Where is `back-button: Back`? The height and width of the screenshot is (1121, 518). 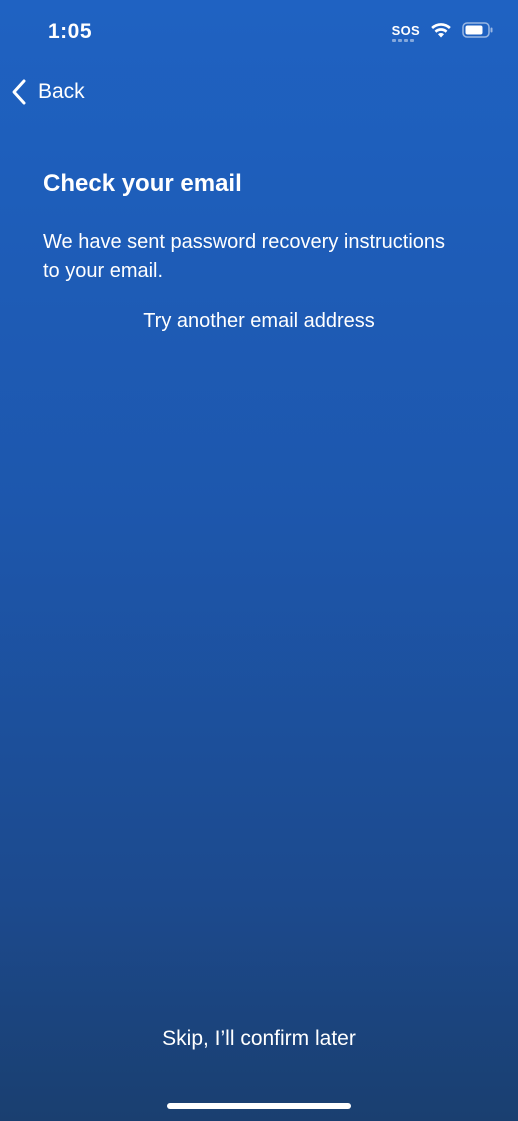
back-button: Back is located at coordinates (47, 92).